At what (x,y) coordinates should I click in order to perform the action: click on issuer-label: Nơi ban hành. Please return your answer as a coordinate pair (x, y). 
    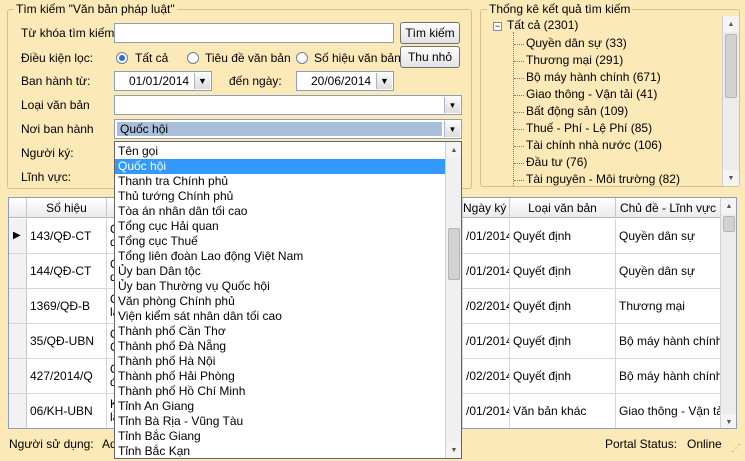
    Looking at the image, I should click on (57, 129).